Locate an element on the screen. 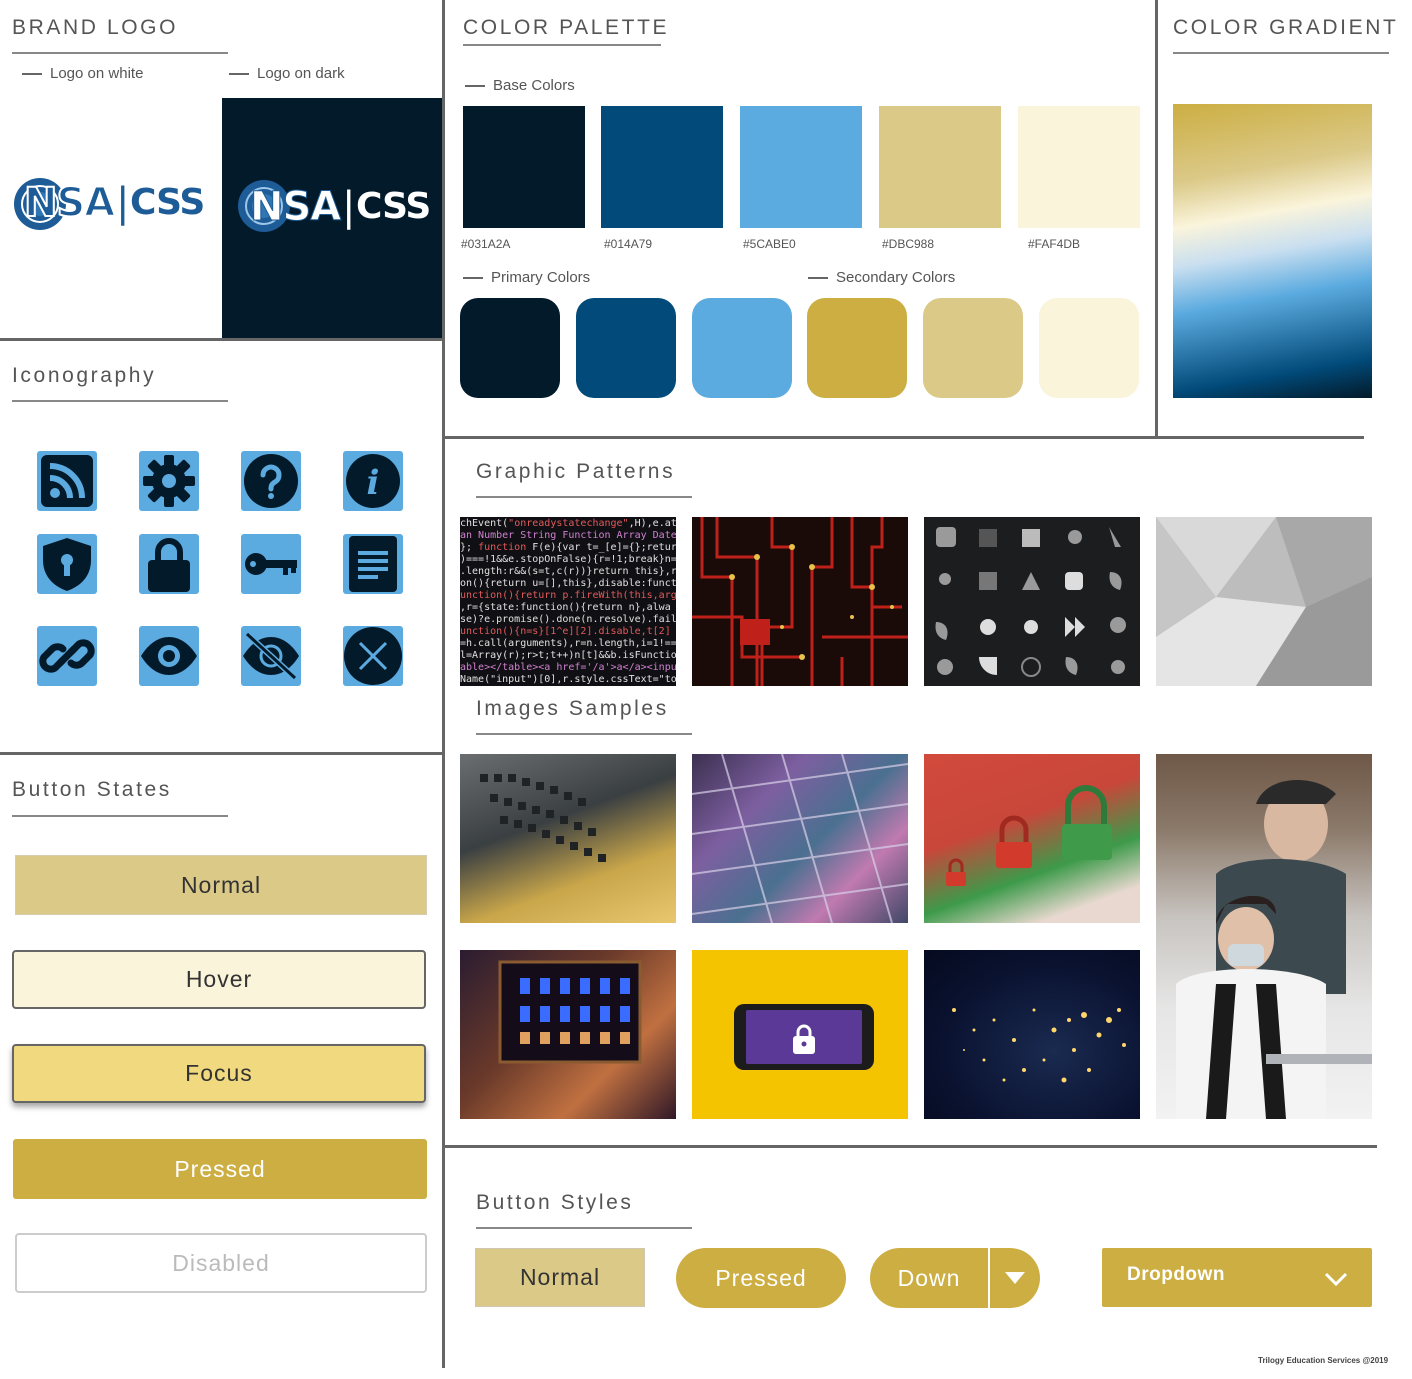 The image size is (1412, 1379). rss-icon is located at coordinates (67, 481).